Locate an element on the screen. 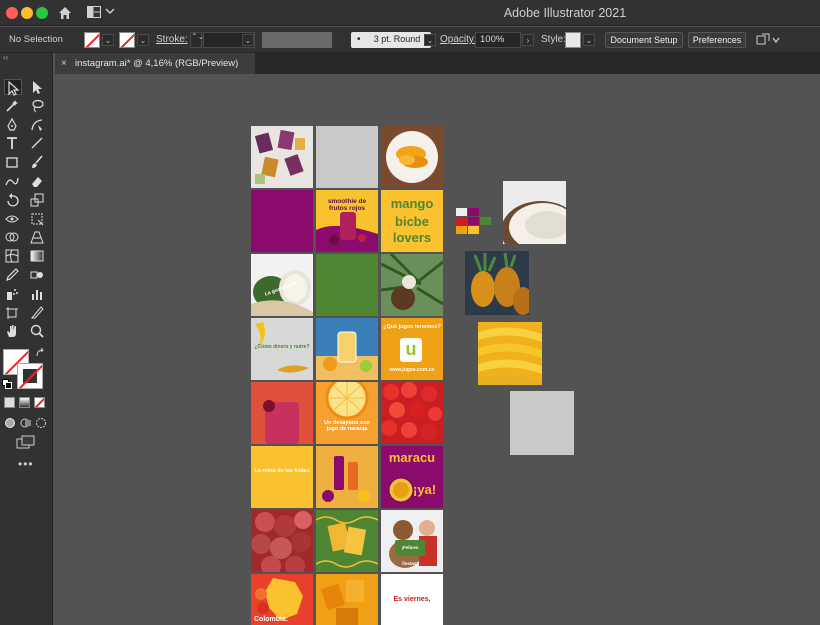 The height and width of the screenshot is (625, 820). variable-width-profile is located at coordinates (297, 40).